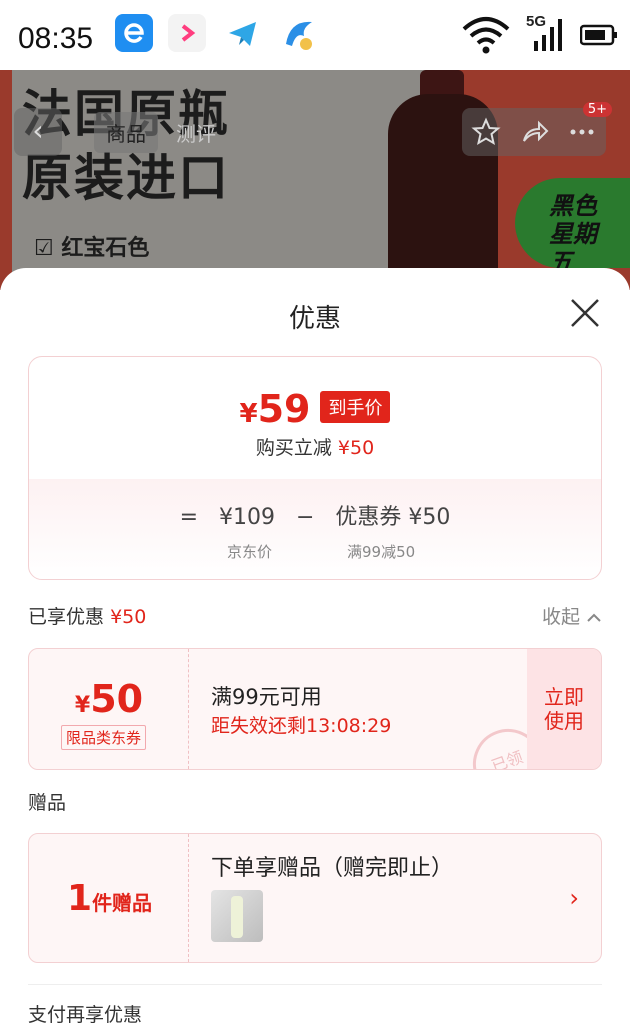 The height and width of the screenshot is (1028, 630). I want to click on coupon-condition: 满99元可用, so click(266, 697).